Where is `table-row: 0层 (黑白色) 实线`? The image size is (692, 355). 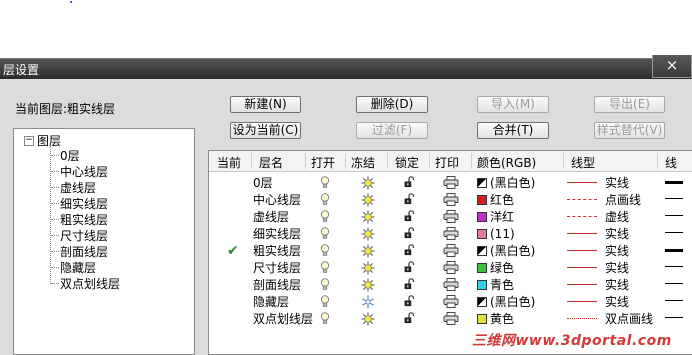 table-row: 0层 (黑白色) 实线 is located at coordinates (450, 182).